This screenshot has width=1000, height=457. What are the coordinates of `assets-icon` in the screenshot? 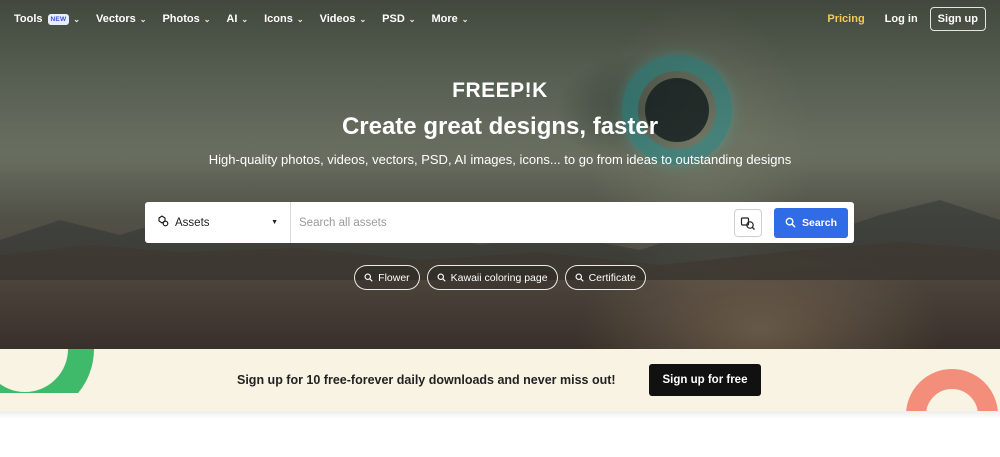 It's located at (163, 222).